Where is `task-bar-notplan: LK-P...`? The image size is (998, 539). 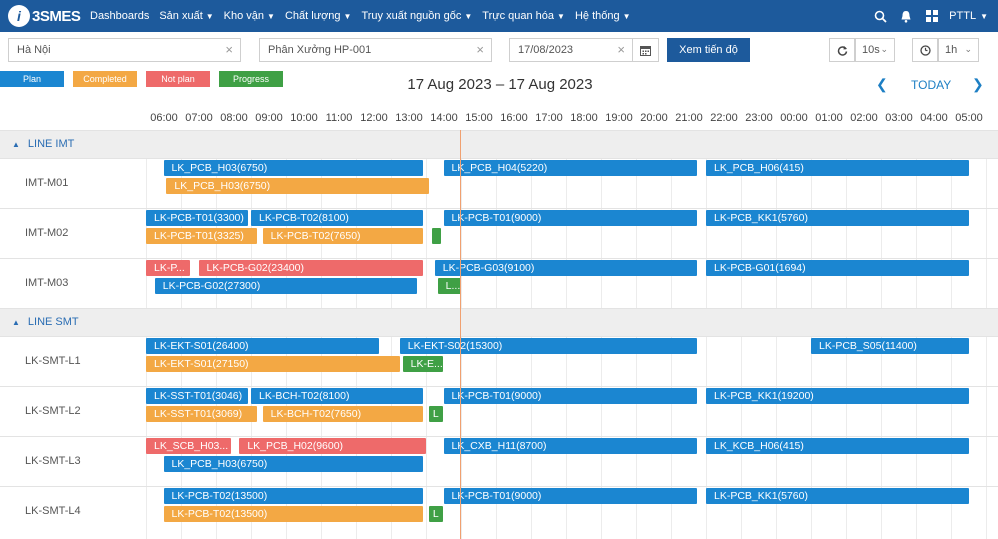 task-bar-notplan: LK-P... is located at coordinates (168, 268).